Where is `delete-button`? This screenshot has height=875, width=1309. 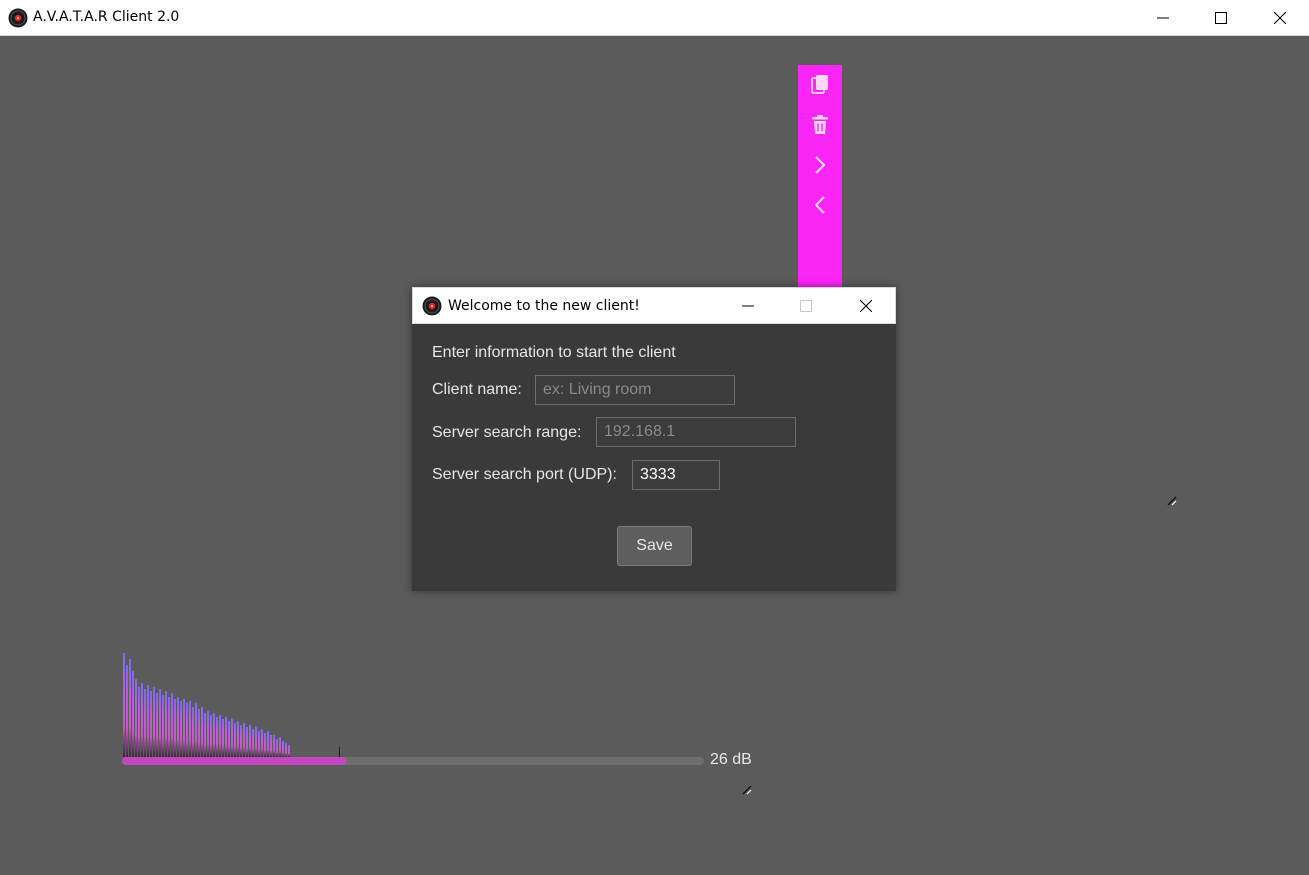
delete-button is located at coordinates (820, 125).